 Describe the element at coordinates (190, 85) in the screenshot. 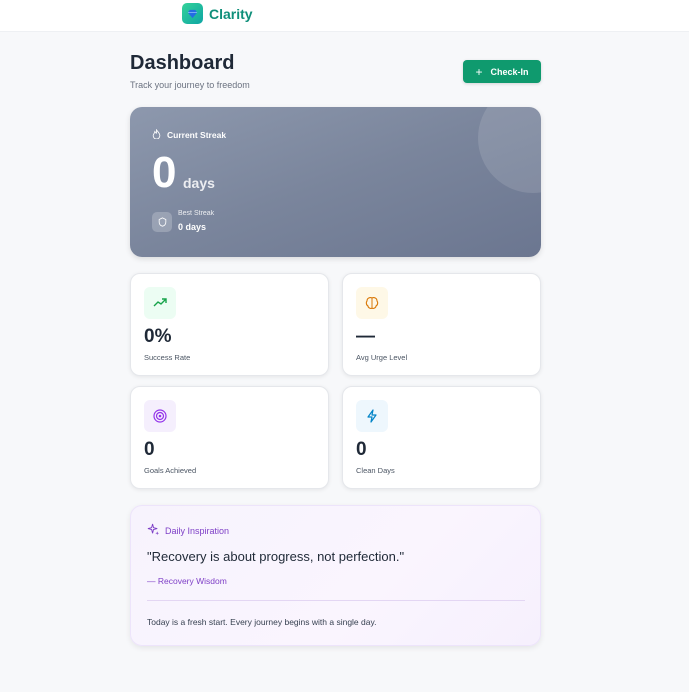

I see `page-subtitle: Track your journey to freedom` at that location.